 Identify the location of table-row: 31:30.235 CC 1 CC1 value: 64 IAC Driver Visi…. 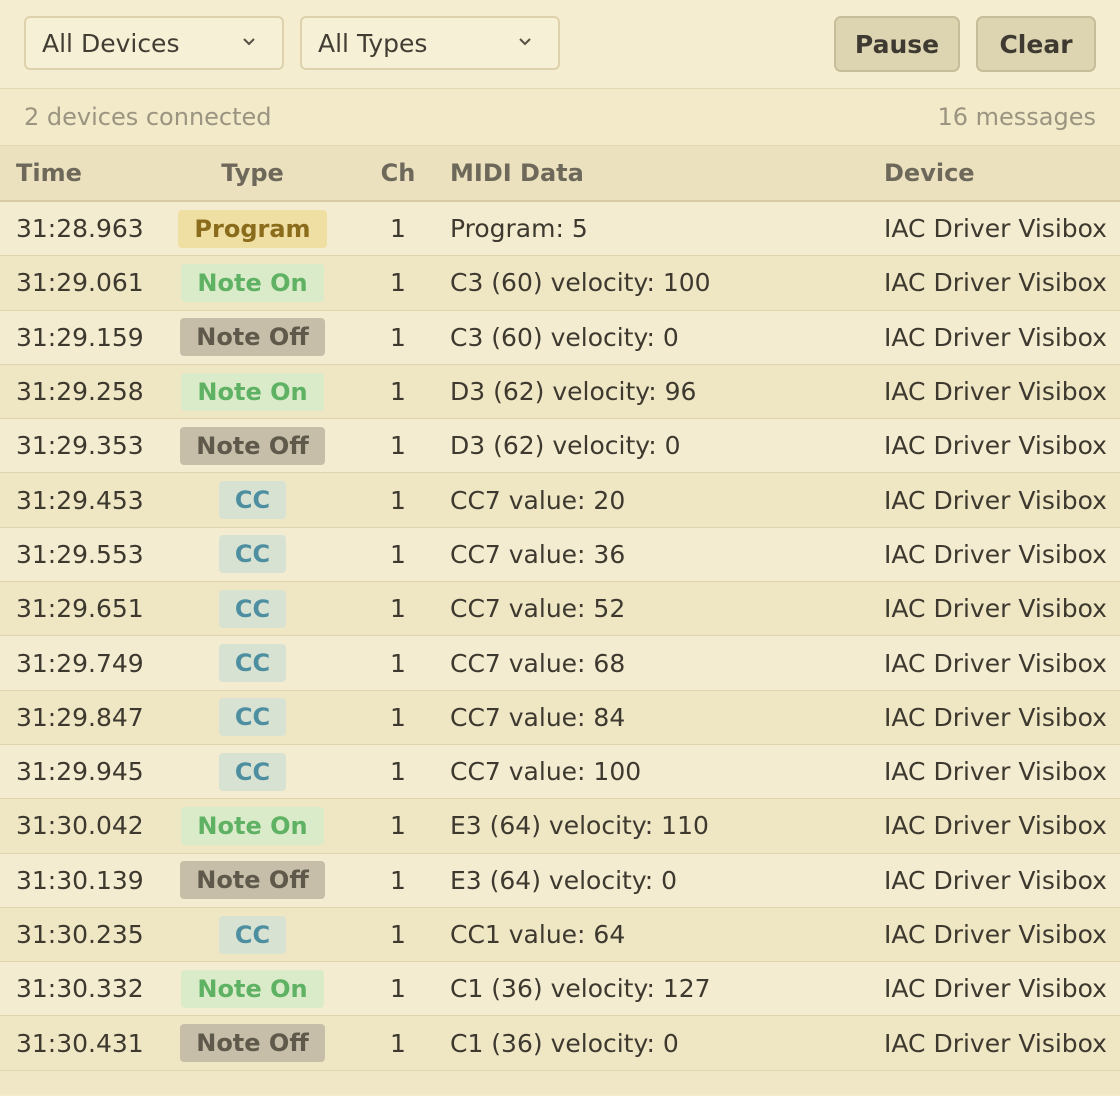
(560, 935).